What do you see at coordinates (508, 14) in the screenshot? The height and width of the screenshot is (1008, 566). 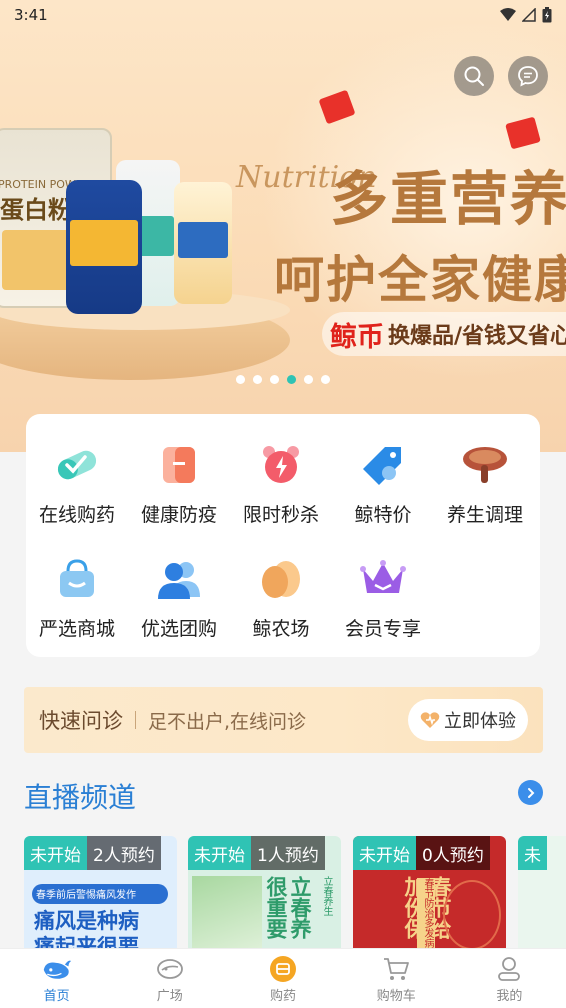 I see `wifi-icon` at bounding box center [508, 14].